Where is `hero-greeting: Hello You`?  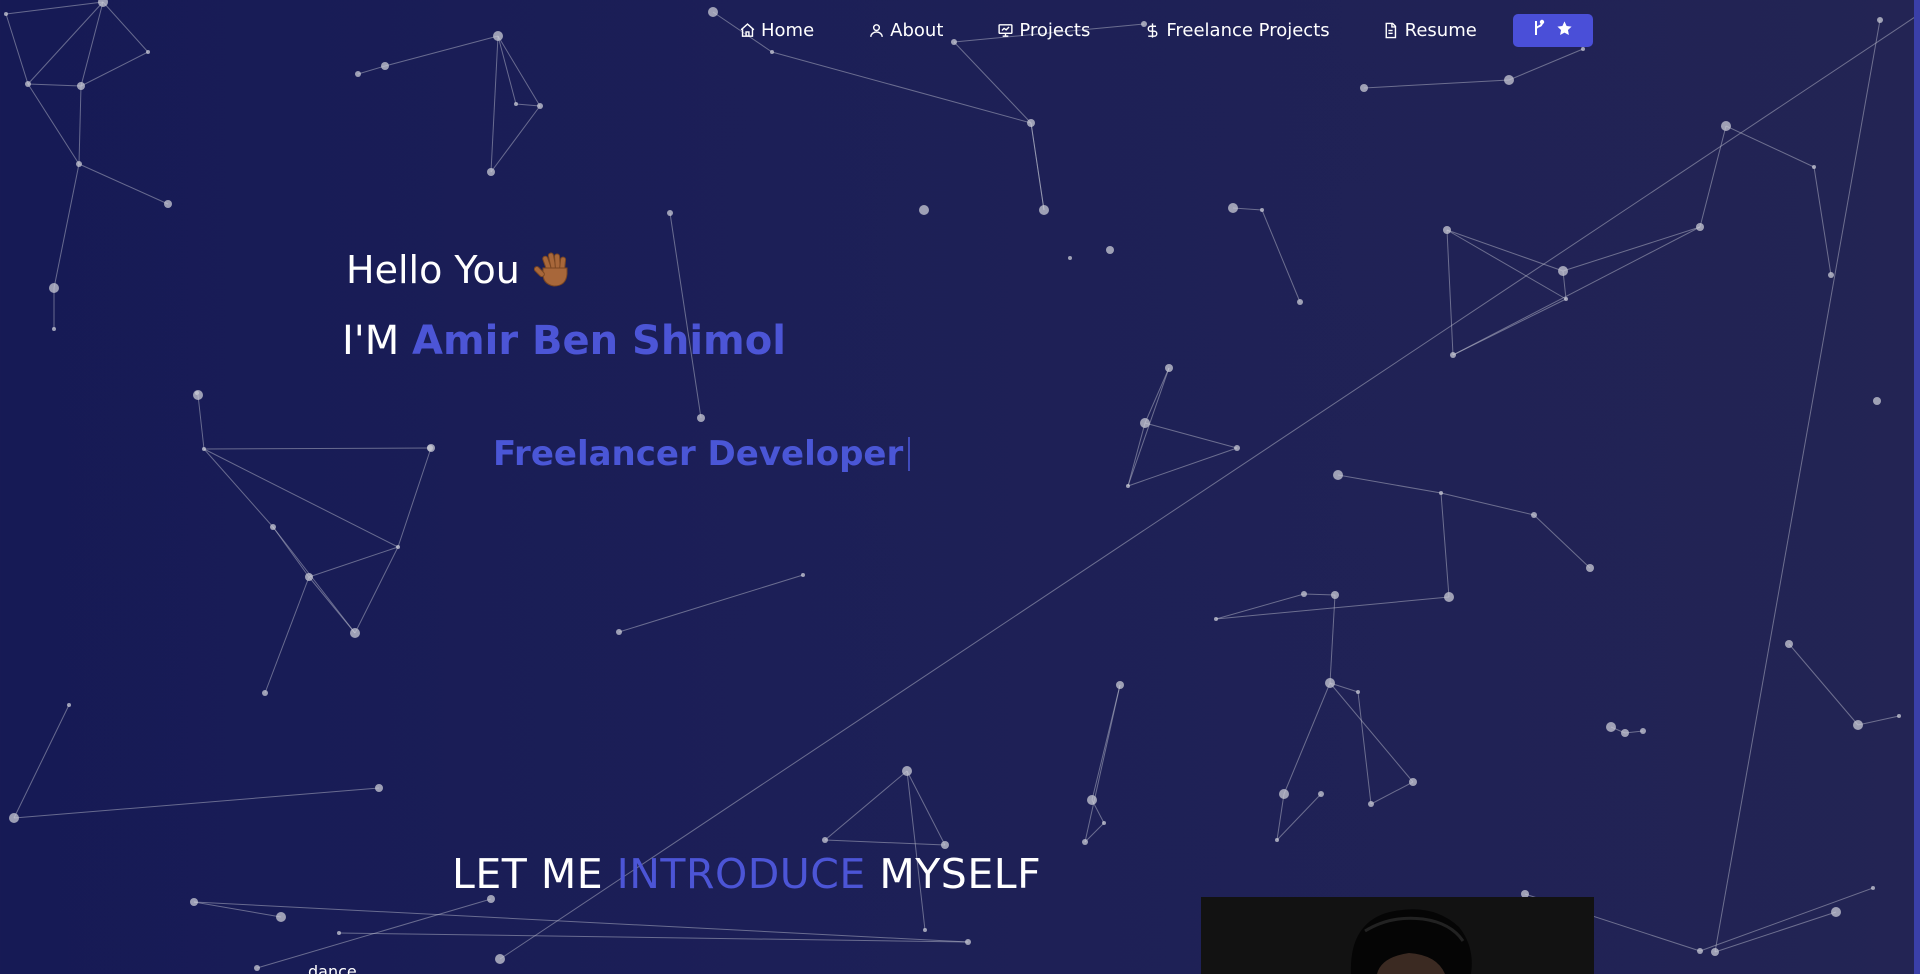
hero-greeting: Hello You is located at coordinates (460, 270).